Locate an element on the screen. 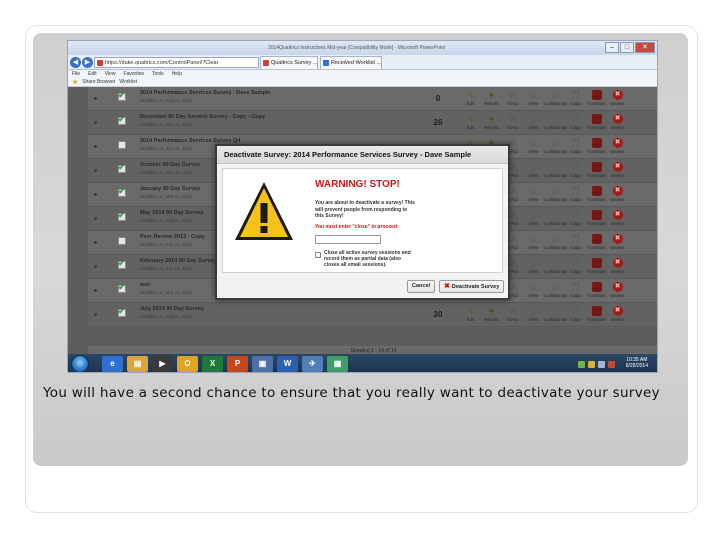  taskbar-app-icon: ▶ is located at coordinates (162, 364).